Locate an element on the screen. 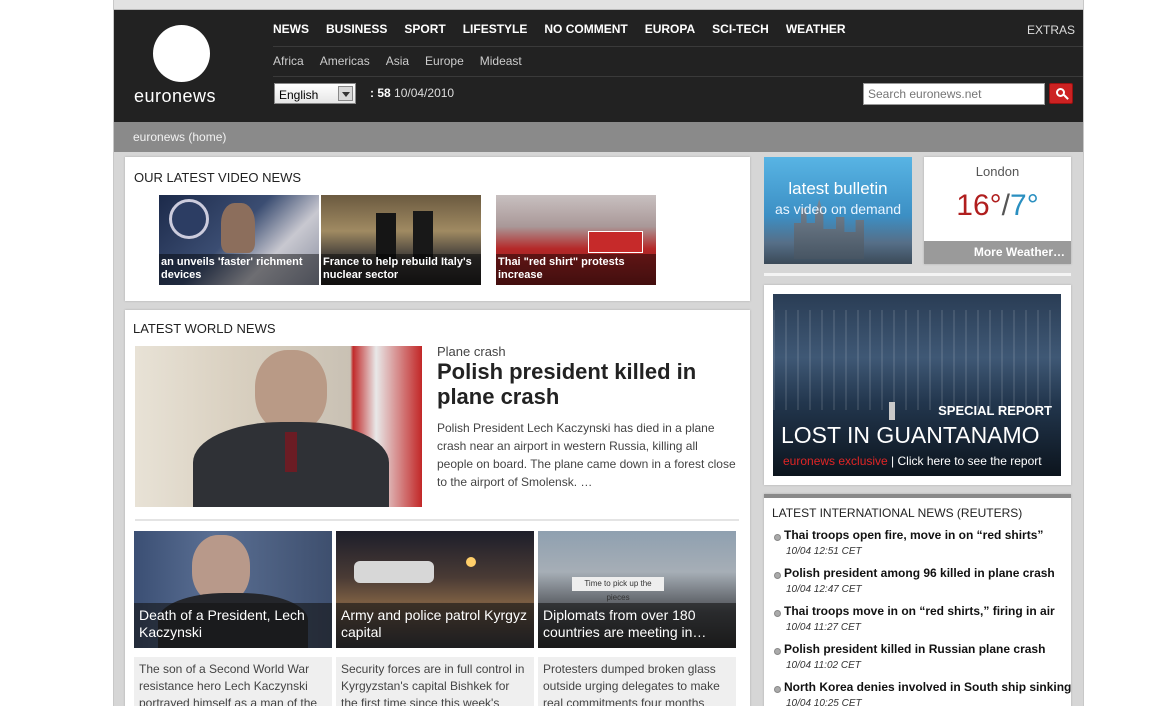 The height and width of the screenshot is (706, 1159). protest-banner: Time to pick up the pieces is located at coordinates (618, 589).